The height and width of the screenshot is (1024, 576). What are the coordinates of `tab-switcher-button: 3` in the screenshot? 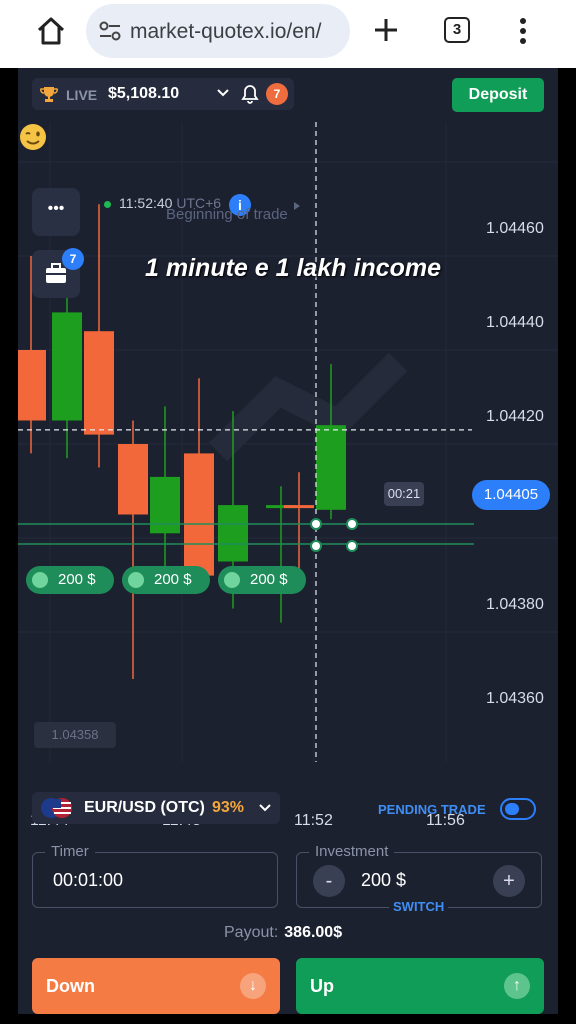 It's located at (457, 30).